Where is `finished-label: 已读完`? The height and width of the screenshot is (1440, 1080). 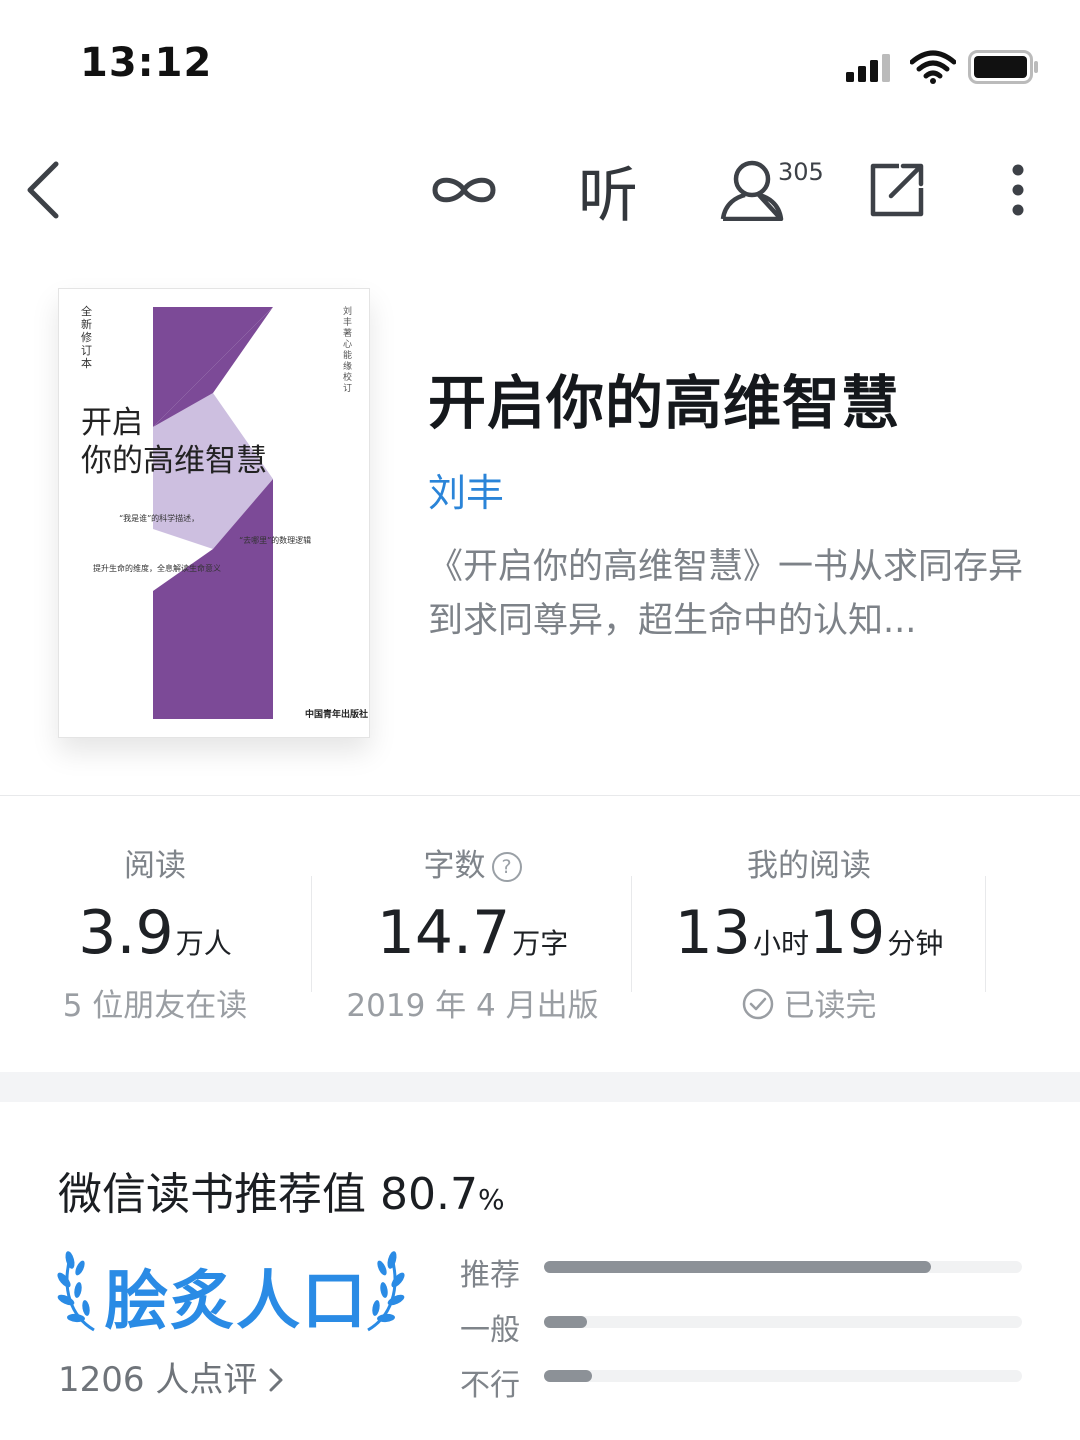 finished-label: 已读完 is located at coordinates (830, 1006).